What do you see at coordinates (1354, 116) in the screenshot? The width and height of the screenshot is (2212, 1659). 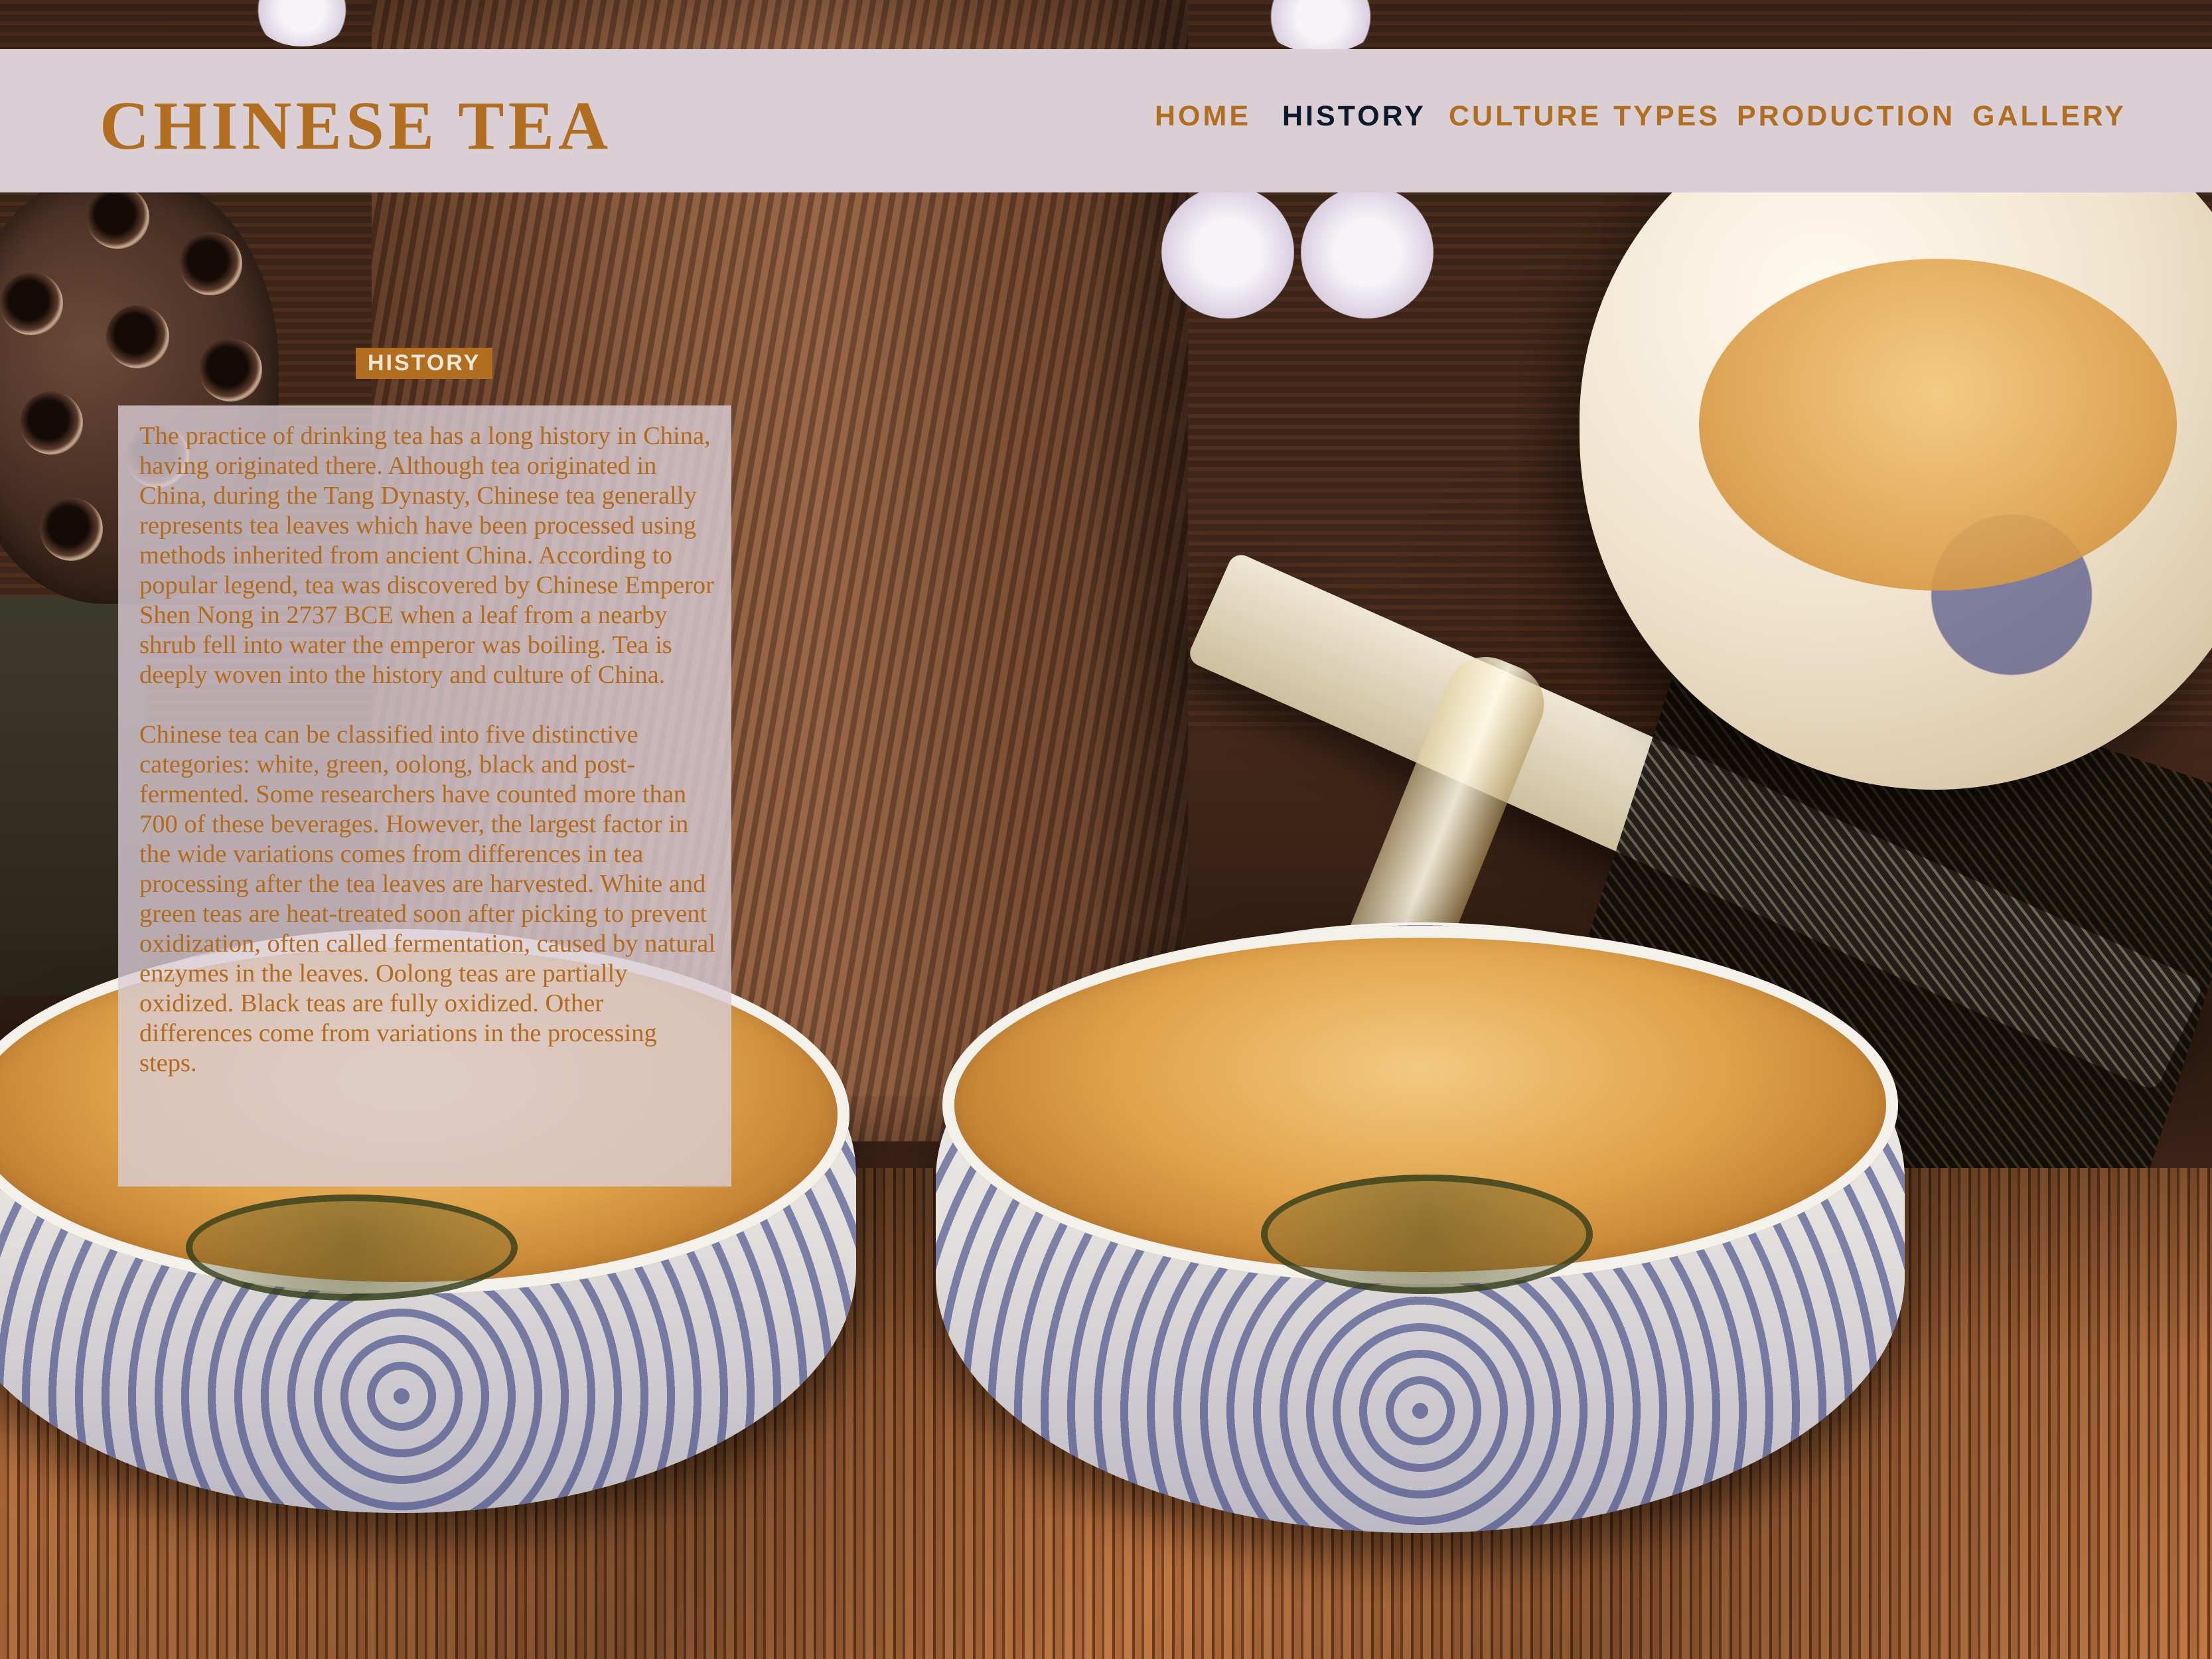 I see `nav-item-history: HISTORY` at bounding box center [1354, 116].